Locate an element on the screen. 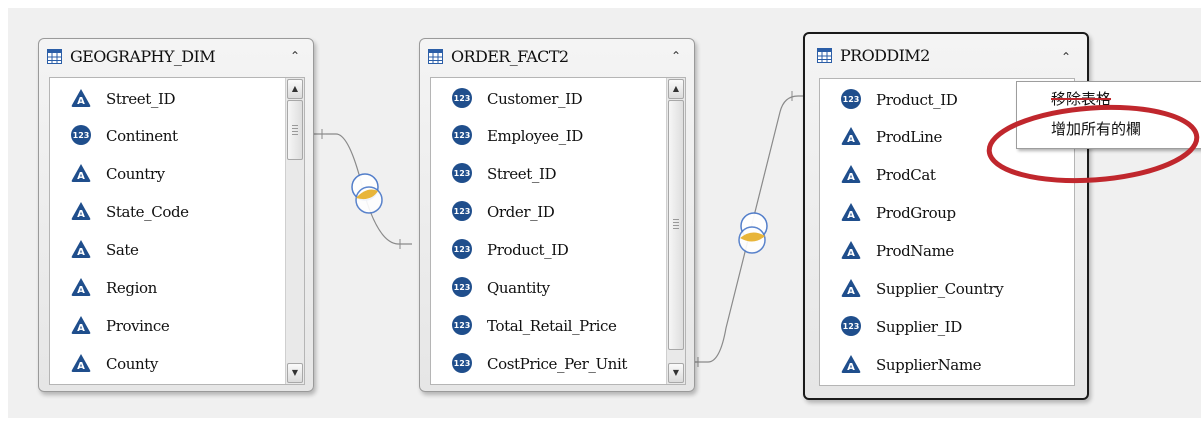 This screenshot has height=426, width=1201. column-item: A Region is located at coordinates (177, 287).